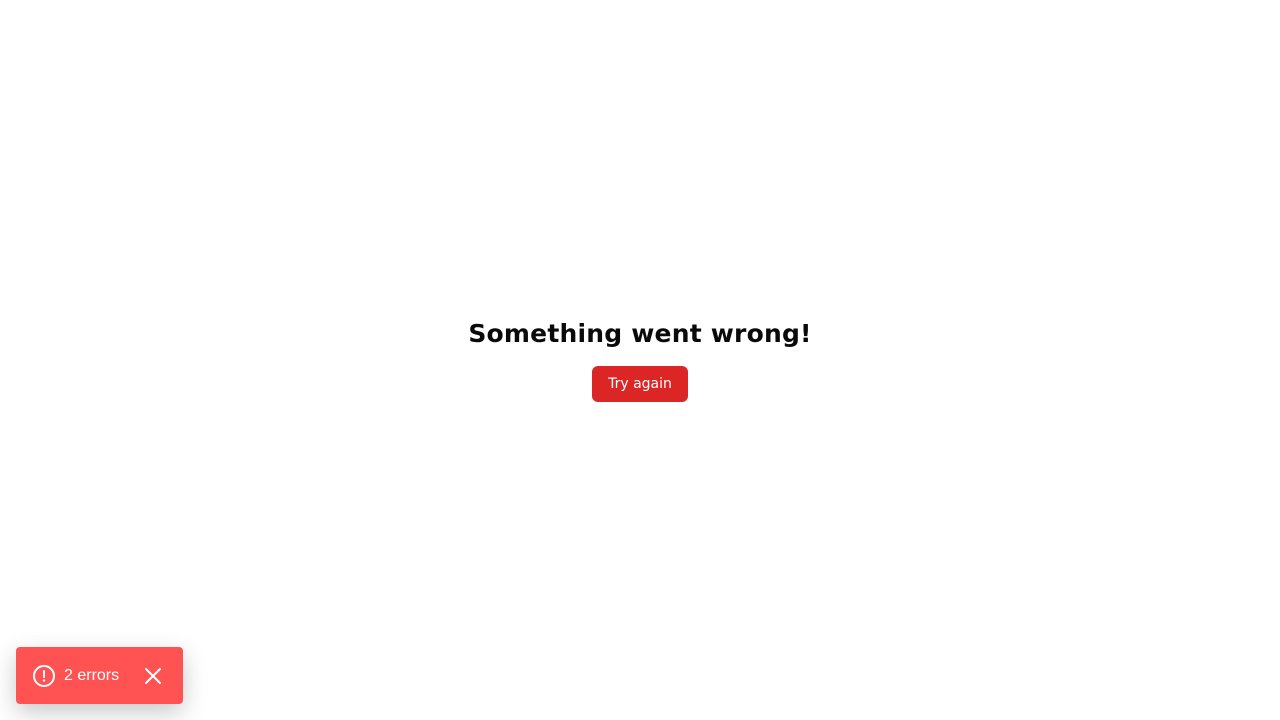 The image size is (1280, 720). Describe the element at coordinates (153, 676) in the screenshot. I see `close-icon` at that location.